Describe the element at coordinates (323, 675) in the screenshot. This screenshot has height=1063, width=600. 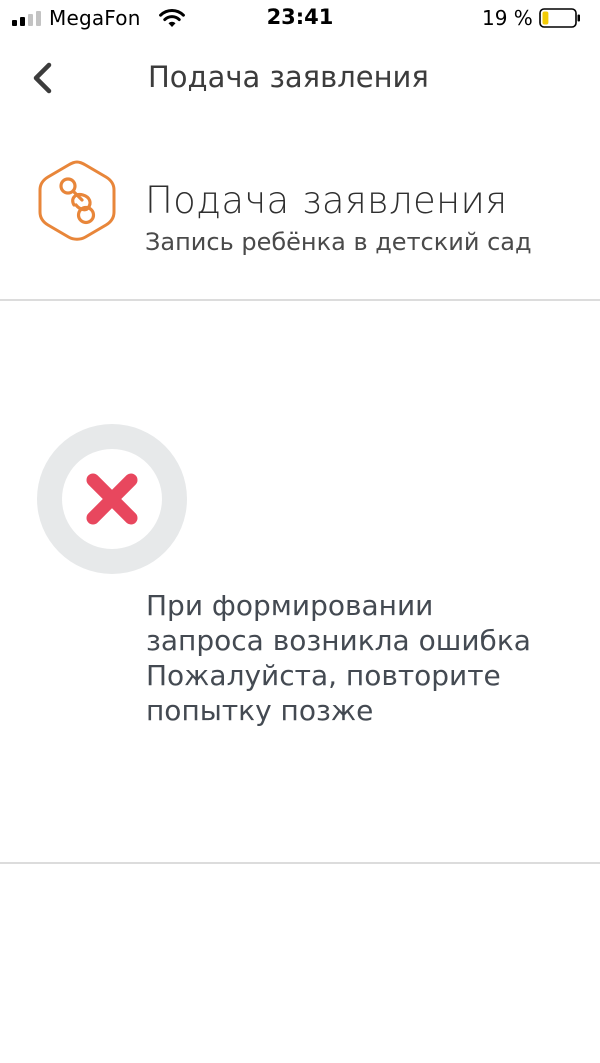
I see `error-message-line: Пожалуйста, повторите` at that location.